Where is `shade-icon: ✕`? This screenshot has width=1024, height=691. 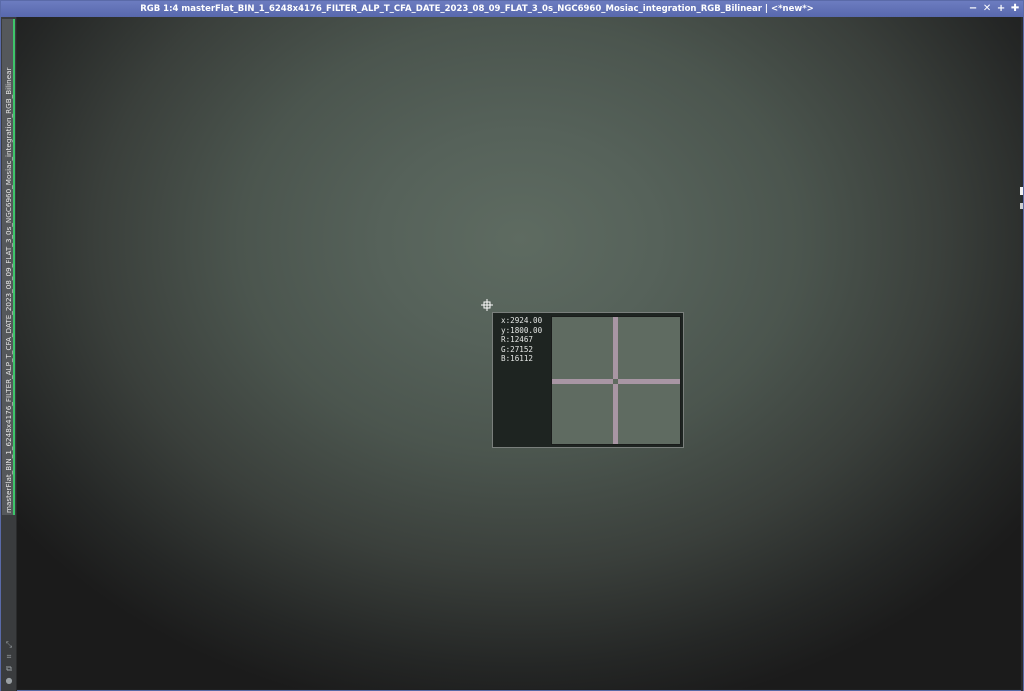 shade-icon: ✕ is located at coordinates (987, 9).